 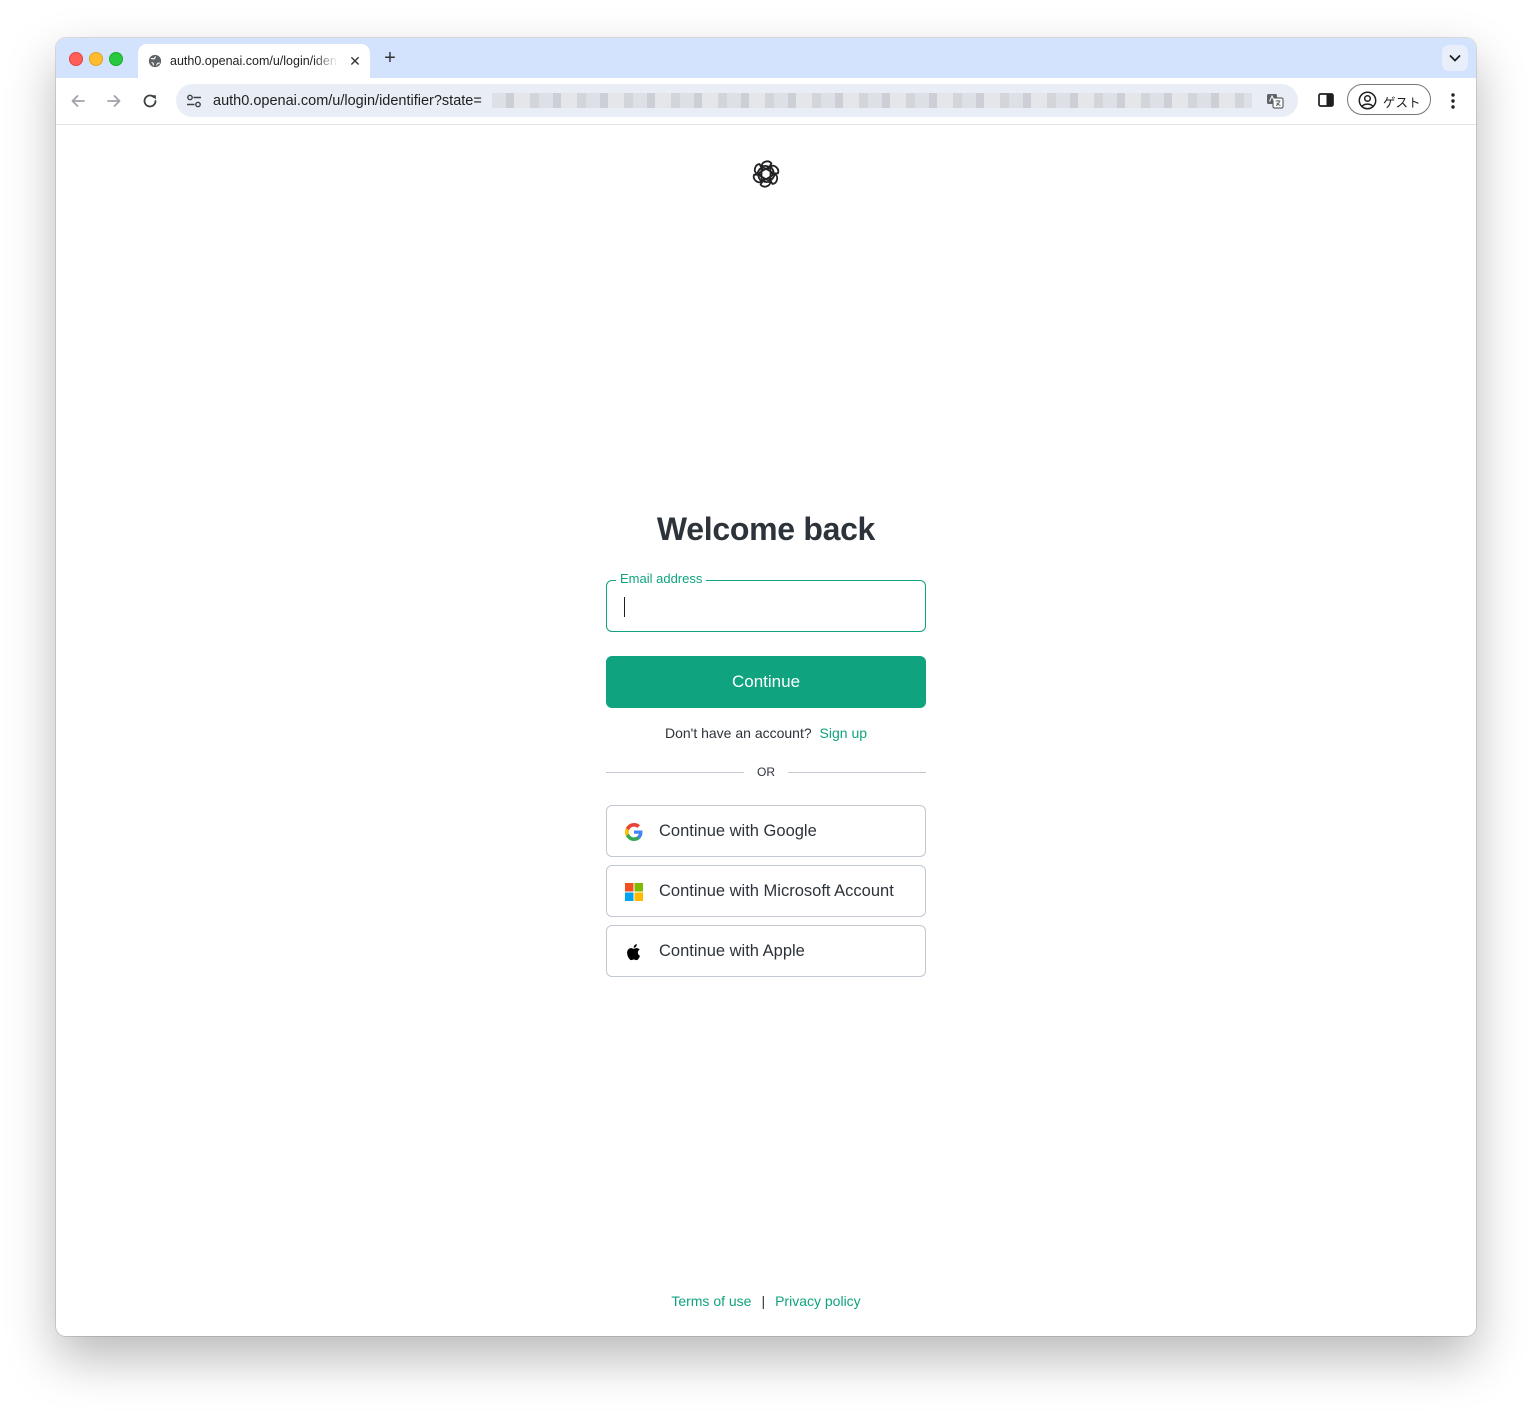 What do you see at coordinates (76, 59) in the screenshot?
I see `close-window-button` at bounding box center [76, 59].